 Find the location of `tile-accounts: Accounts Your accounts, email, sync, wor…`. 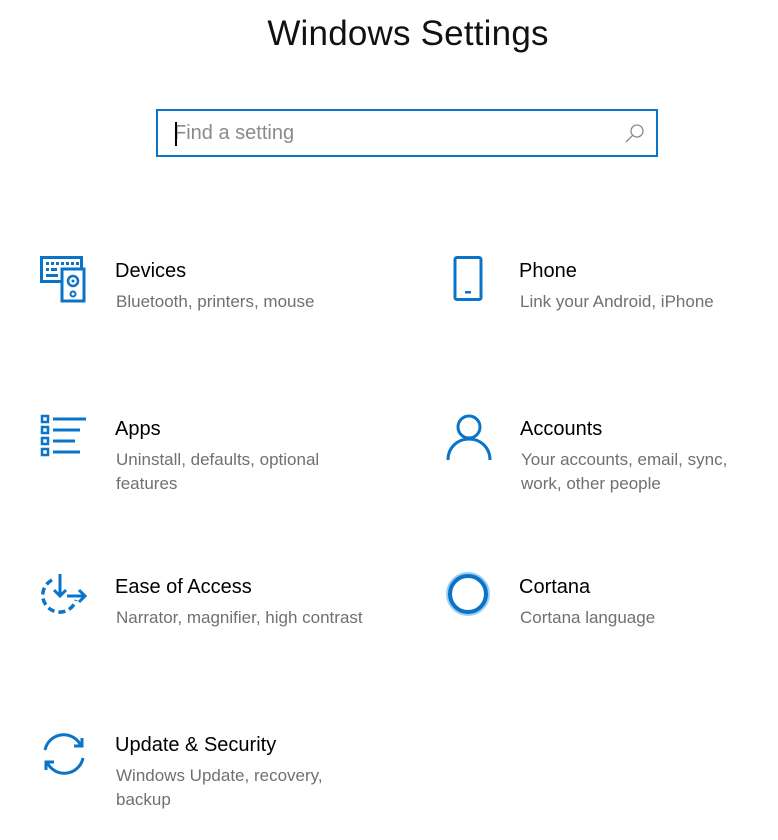

tile-accounts: Accounts Your accounts, email, sync, wor… is located at coordinates (610, 469).